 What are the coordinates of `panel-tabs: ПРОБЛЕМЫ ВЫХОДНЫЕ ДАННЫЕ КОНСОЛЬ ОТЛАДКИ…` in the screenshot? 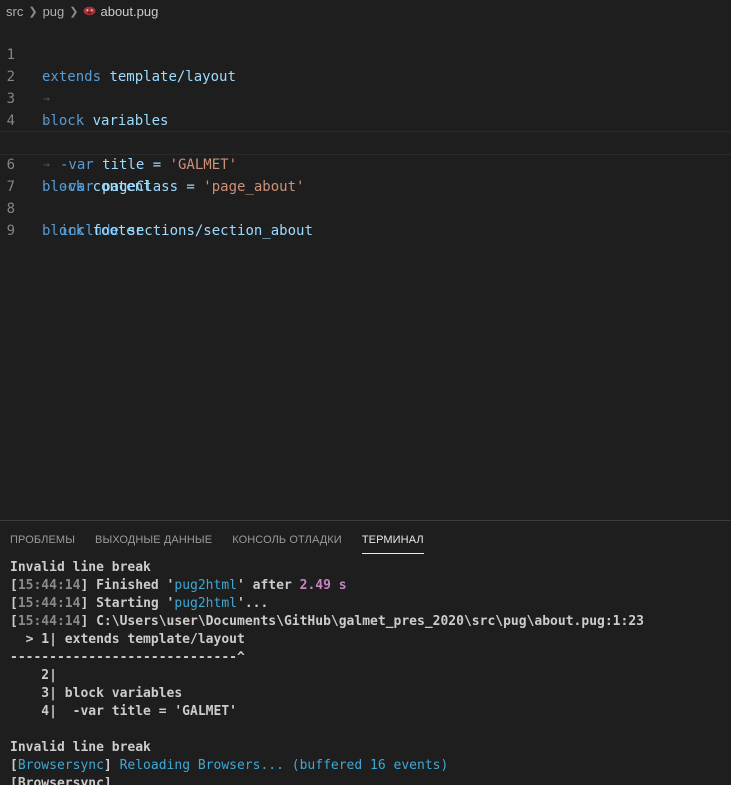 It's located at (365, 540).